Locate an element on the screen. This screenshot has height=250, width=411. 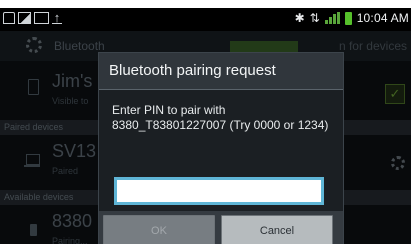
pin-input is located at coordinates (219, 191).